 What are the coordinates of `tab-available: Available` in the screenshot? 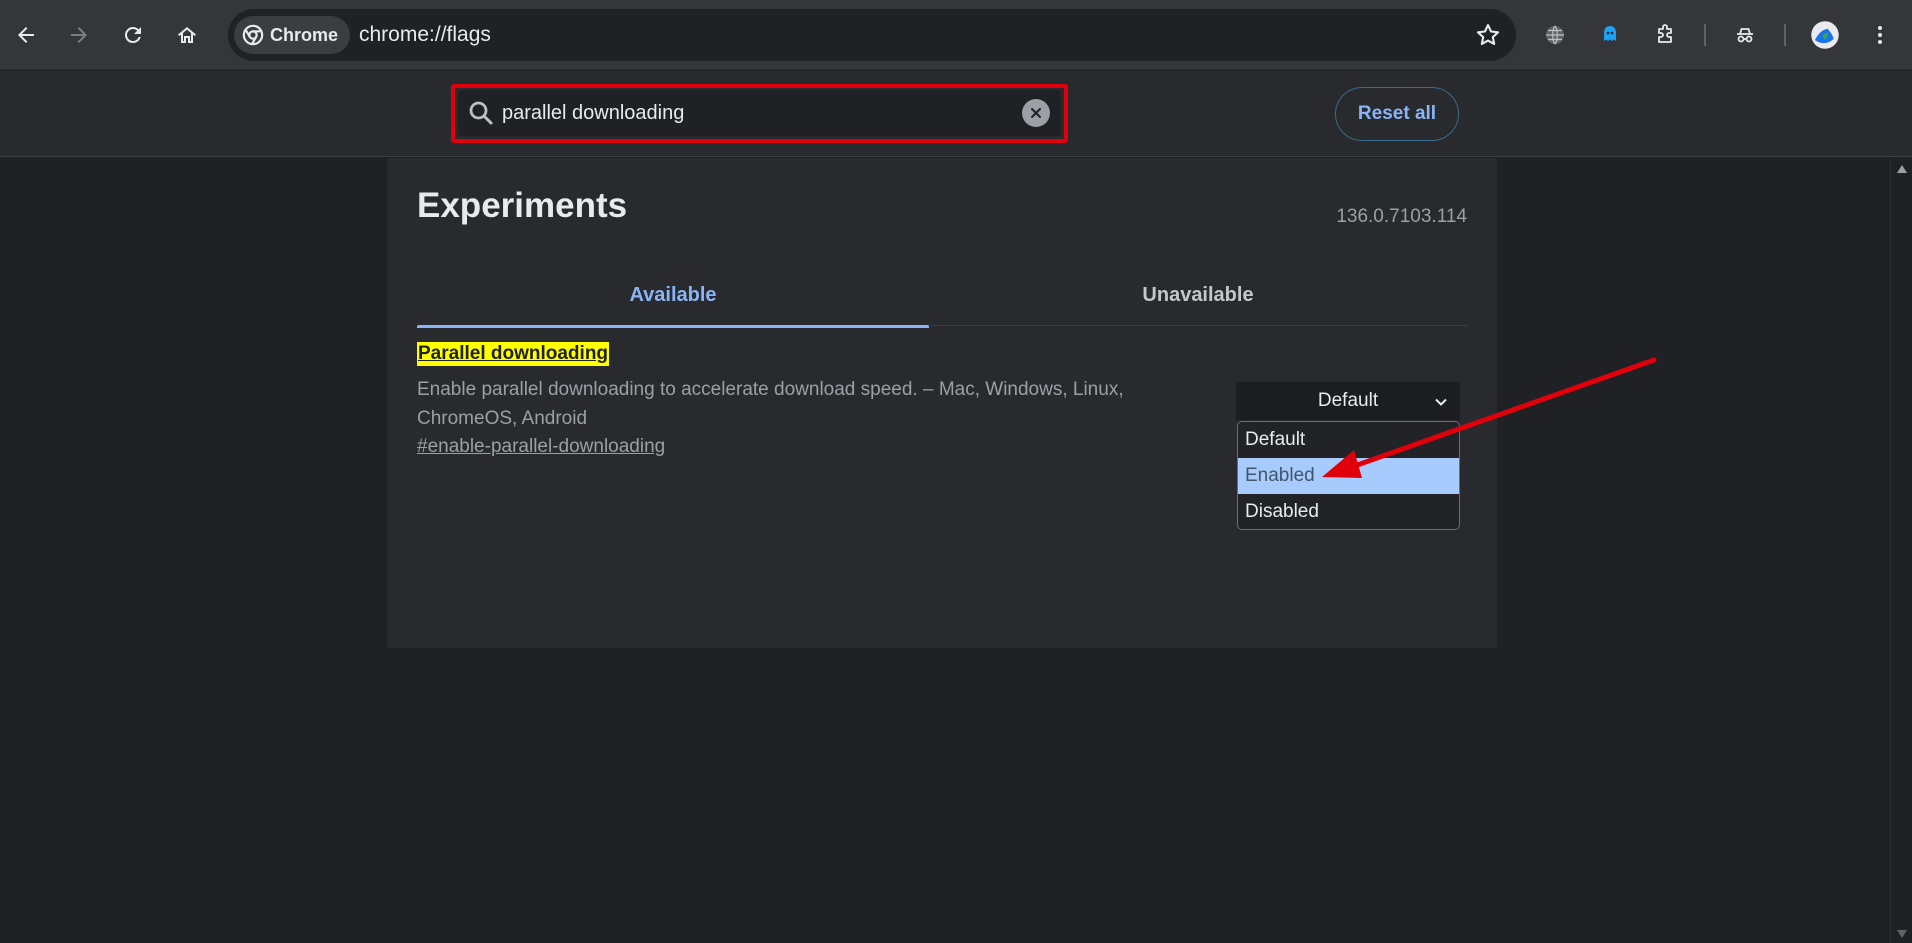 It's located at (673, 296).